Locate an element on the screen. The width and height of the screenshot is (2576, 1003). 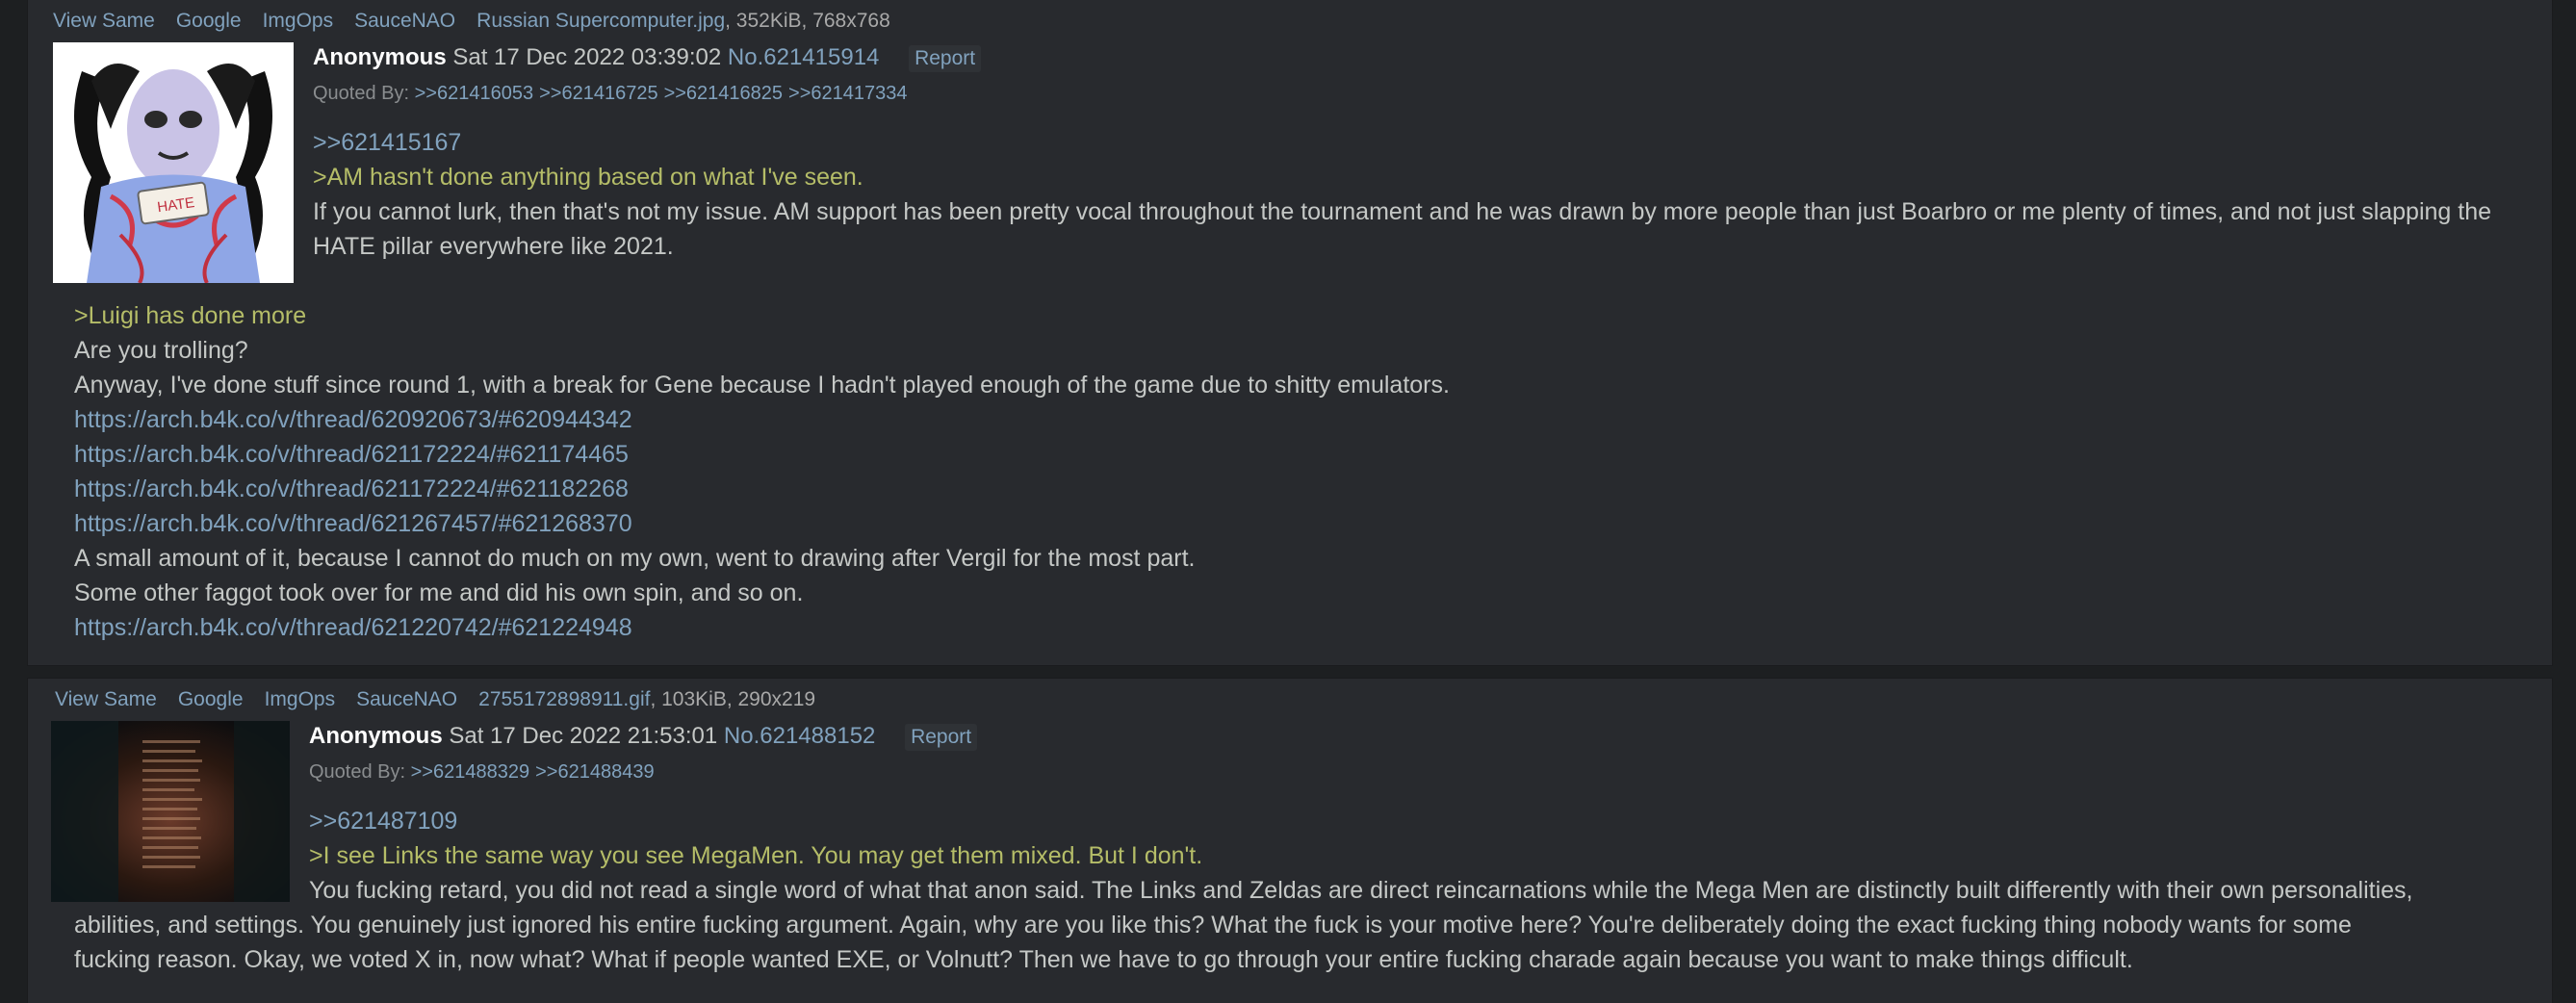
post-thumbnail: HATE is located at coordinates (174, 162).